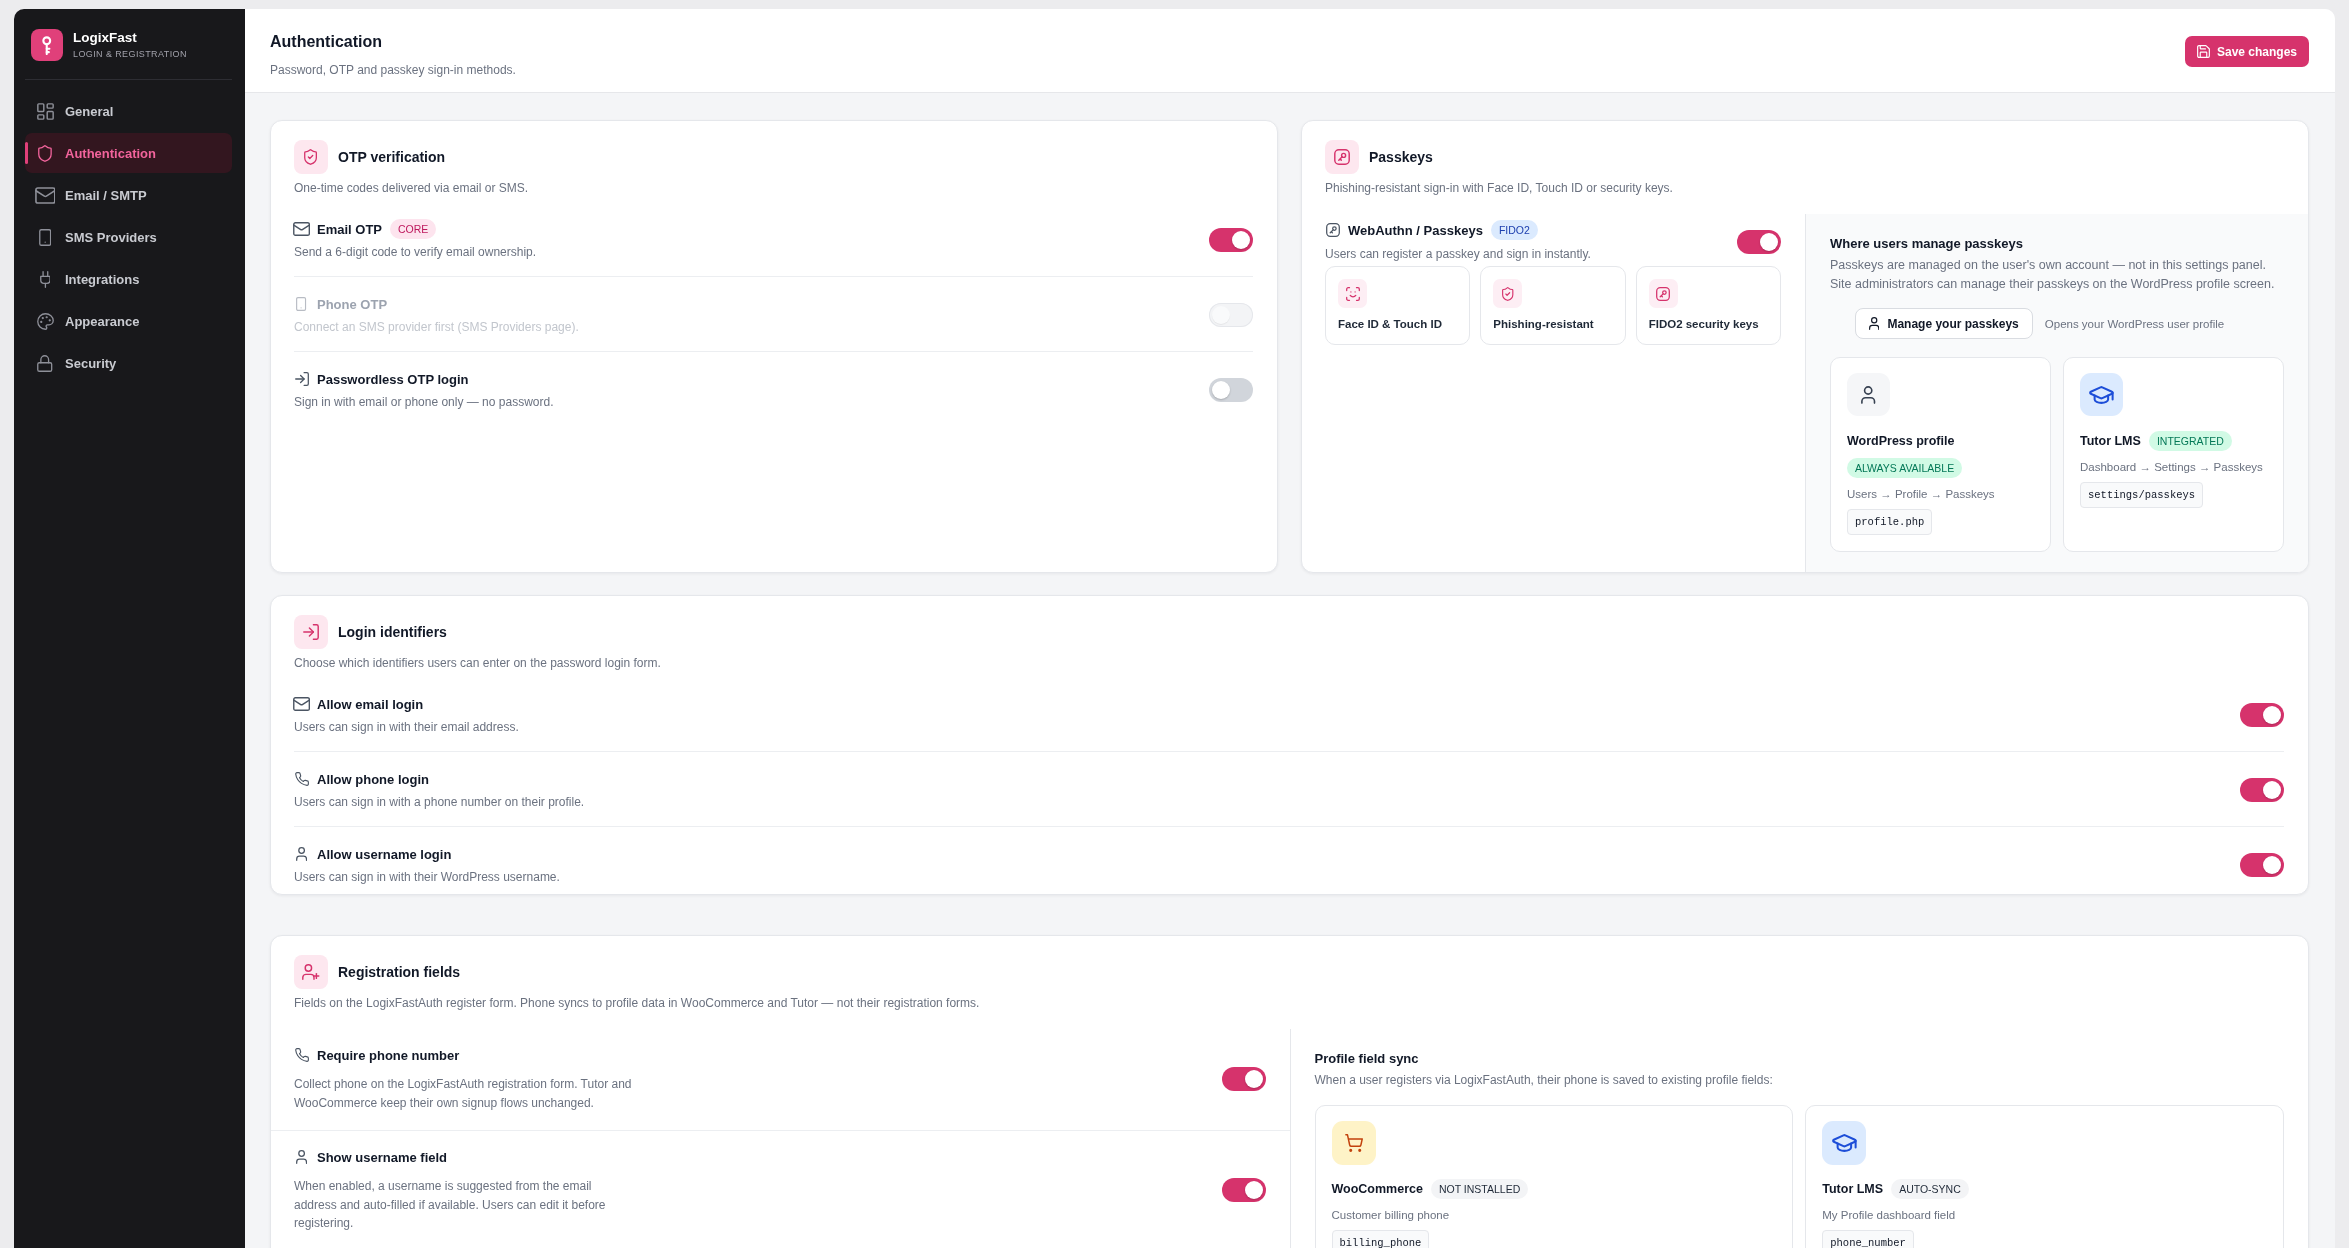 Image resolution: width=2349 pixels, height=1248 pixels. What do you see at coordinates (1380, 1239) in the screenshot?
I see `code-label: billing_phone` at bounding box center [1380, 1239].